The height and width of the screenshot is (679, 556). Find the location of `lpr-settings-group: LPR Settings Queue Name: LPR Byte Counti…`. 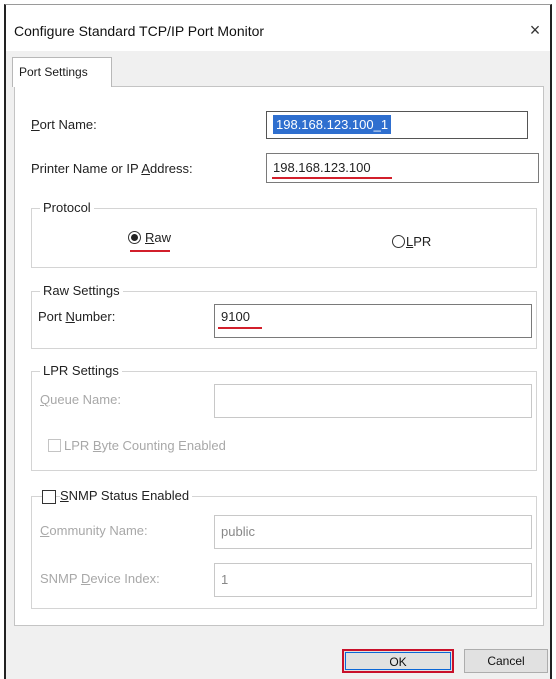

lpr-settings-group: LPR Settings Queue Name: LPR Byte Counti… is located at coordinates (284, 417).